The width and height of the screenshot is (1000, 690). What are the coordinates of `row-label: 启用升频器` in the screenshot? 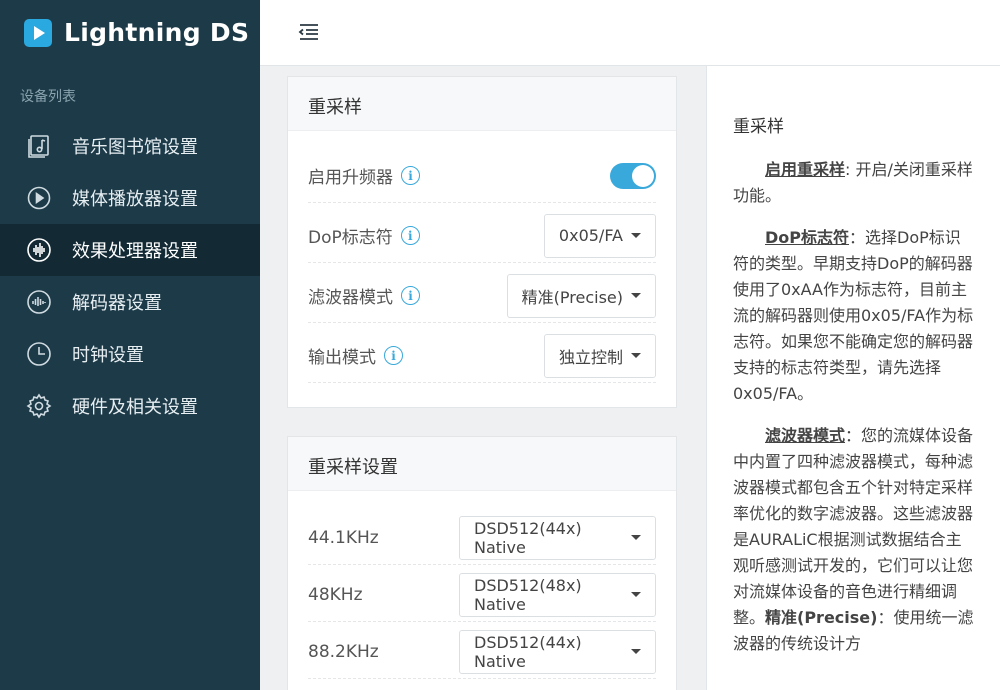 It's located at (350, 178).